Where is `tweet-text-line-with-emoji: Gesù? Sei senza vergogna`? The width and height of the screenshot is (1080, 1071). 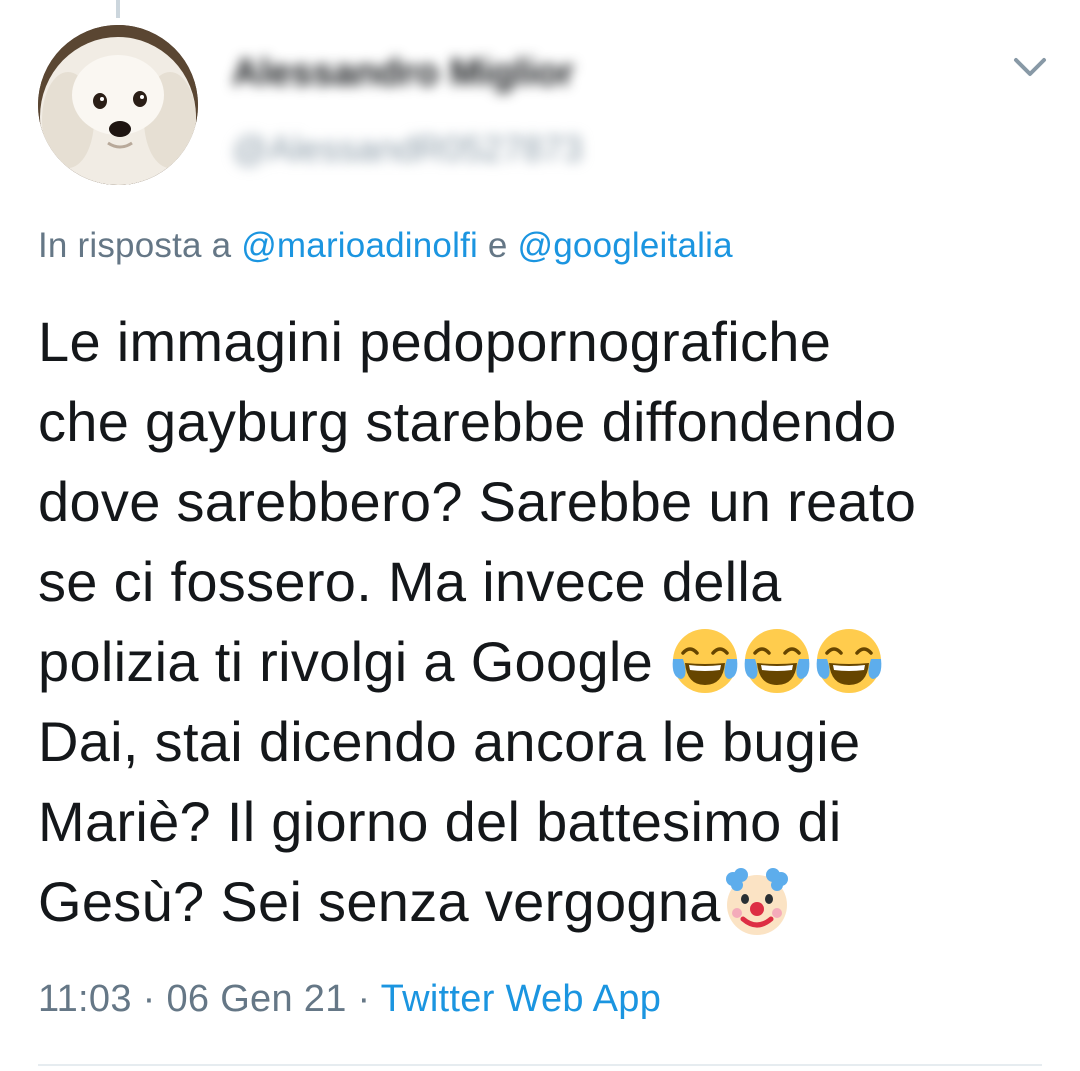 tweet-text-line-with-emoji: Gesù? Sei senza vergogna is located at coordinates (548, 902).